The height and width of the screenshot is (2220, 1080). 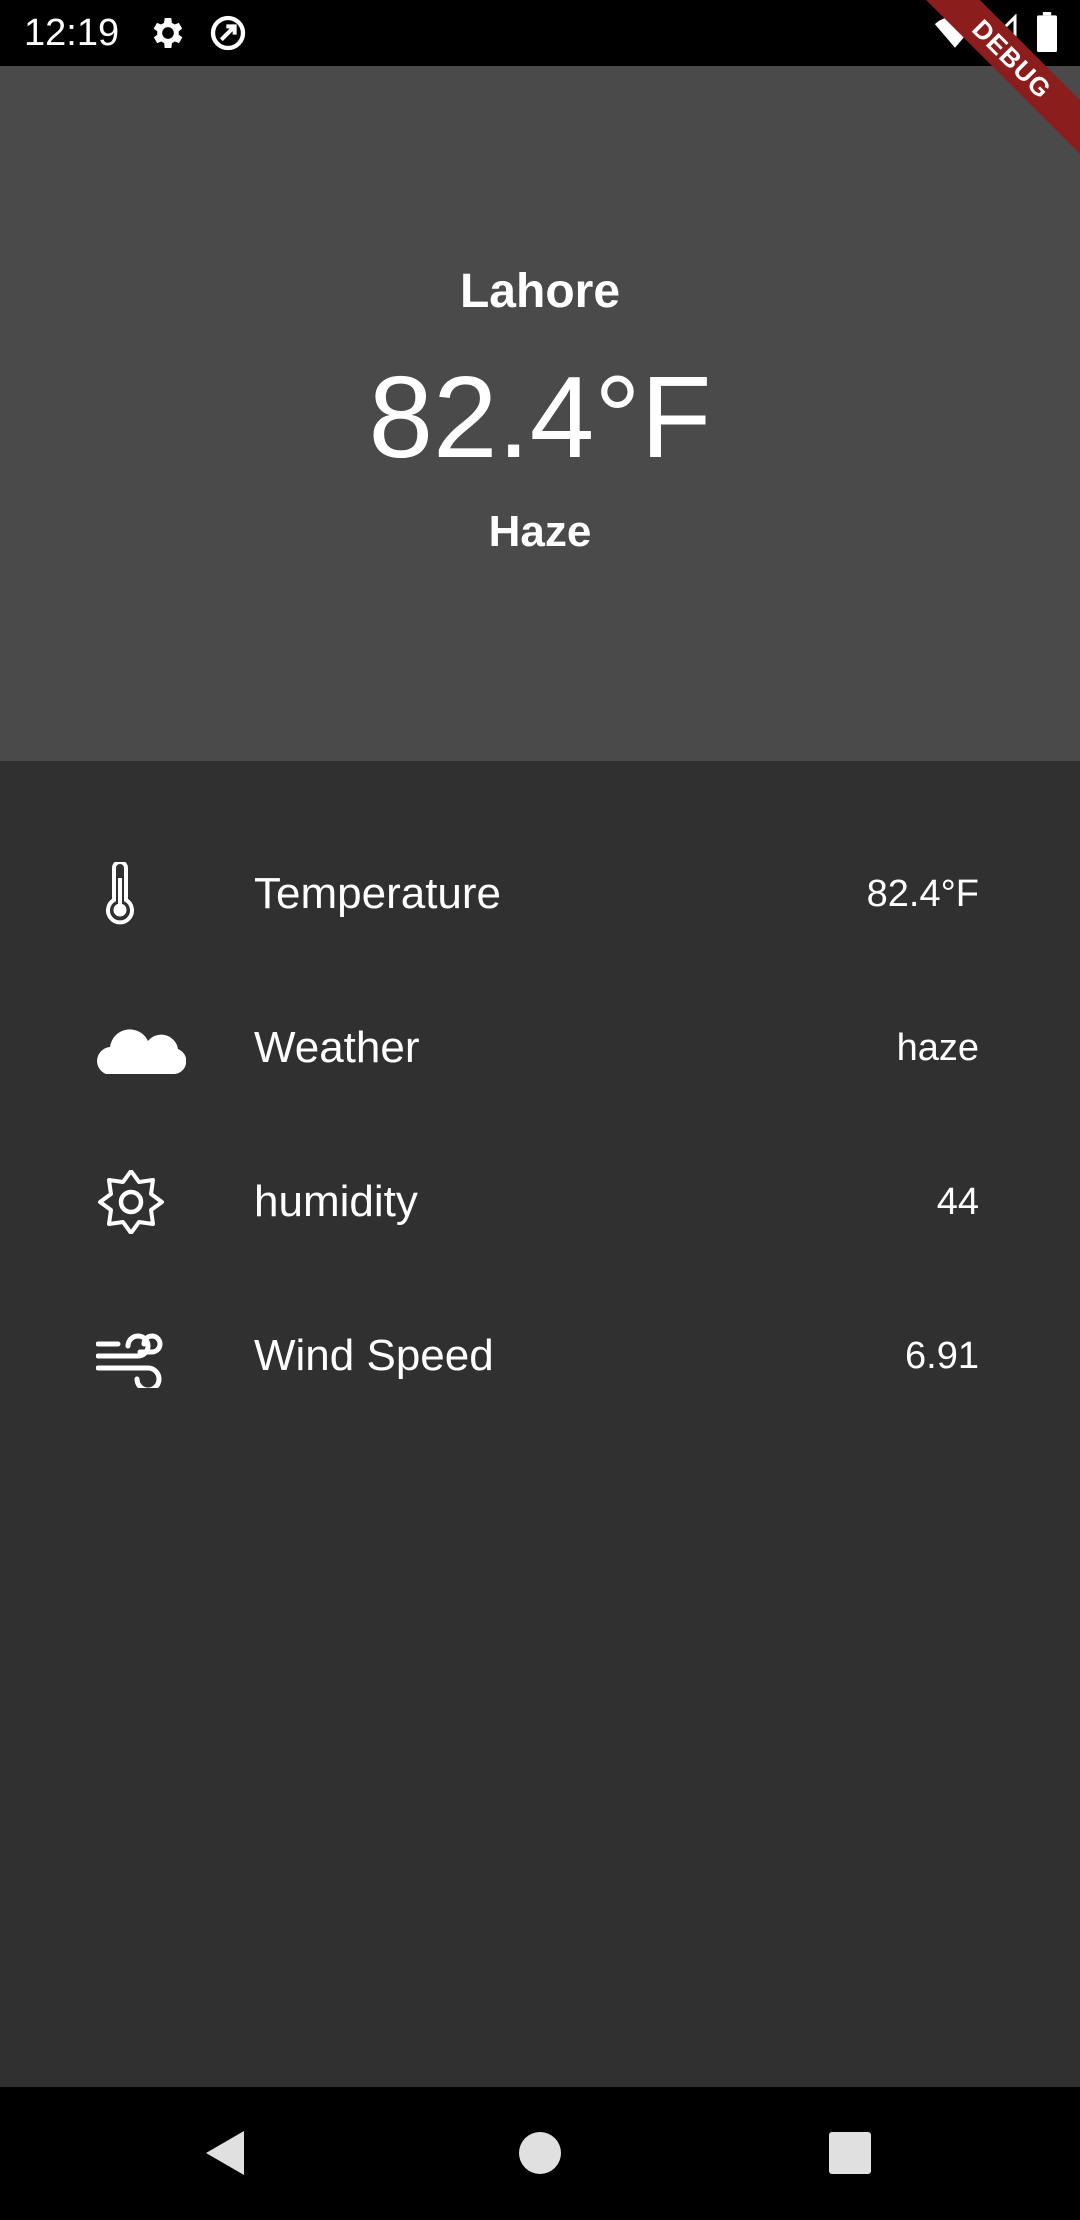 What do you see at coordinates (540, 1048) in the screenshot?
I see `list-item-weather: Weather haze` at bounding box center [540, 1048].